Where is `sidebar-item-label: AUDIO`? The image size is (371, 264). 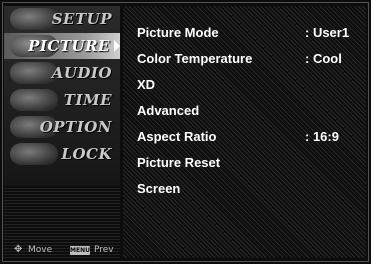
sidebar-item-label: AUDIO is located at coordinates (81, 73).